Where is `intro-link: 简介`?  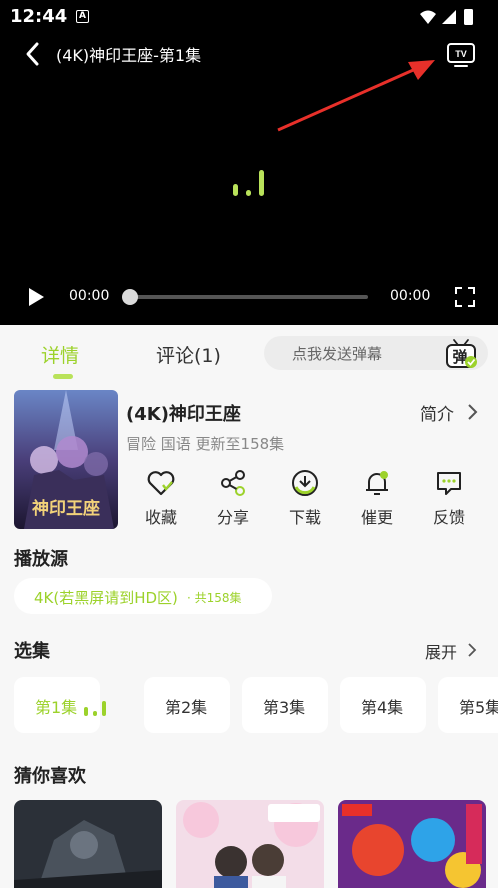 intro-link: 简介 is located at coordinates (437, 412).